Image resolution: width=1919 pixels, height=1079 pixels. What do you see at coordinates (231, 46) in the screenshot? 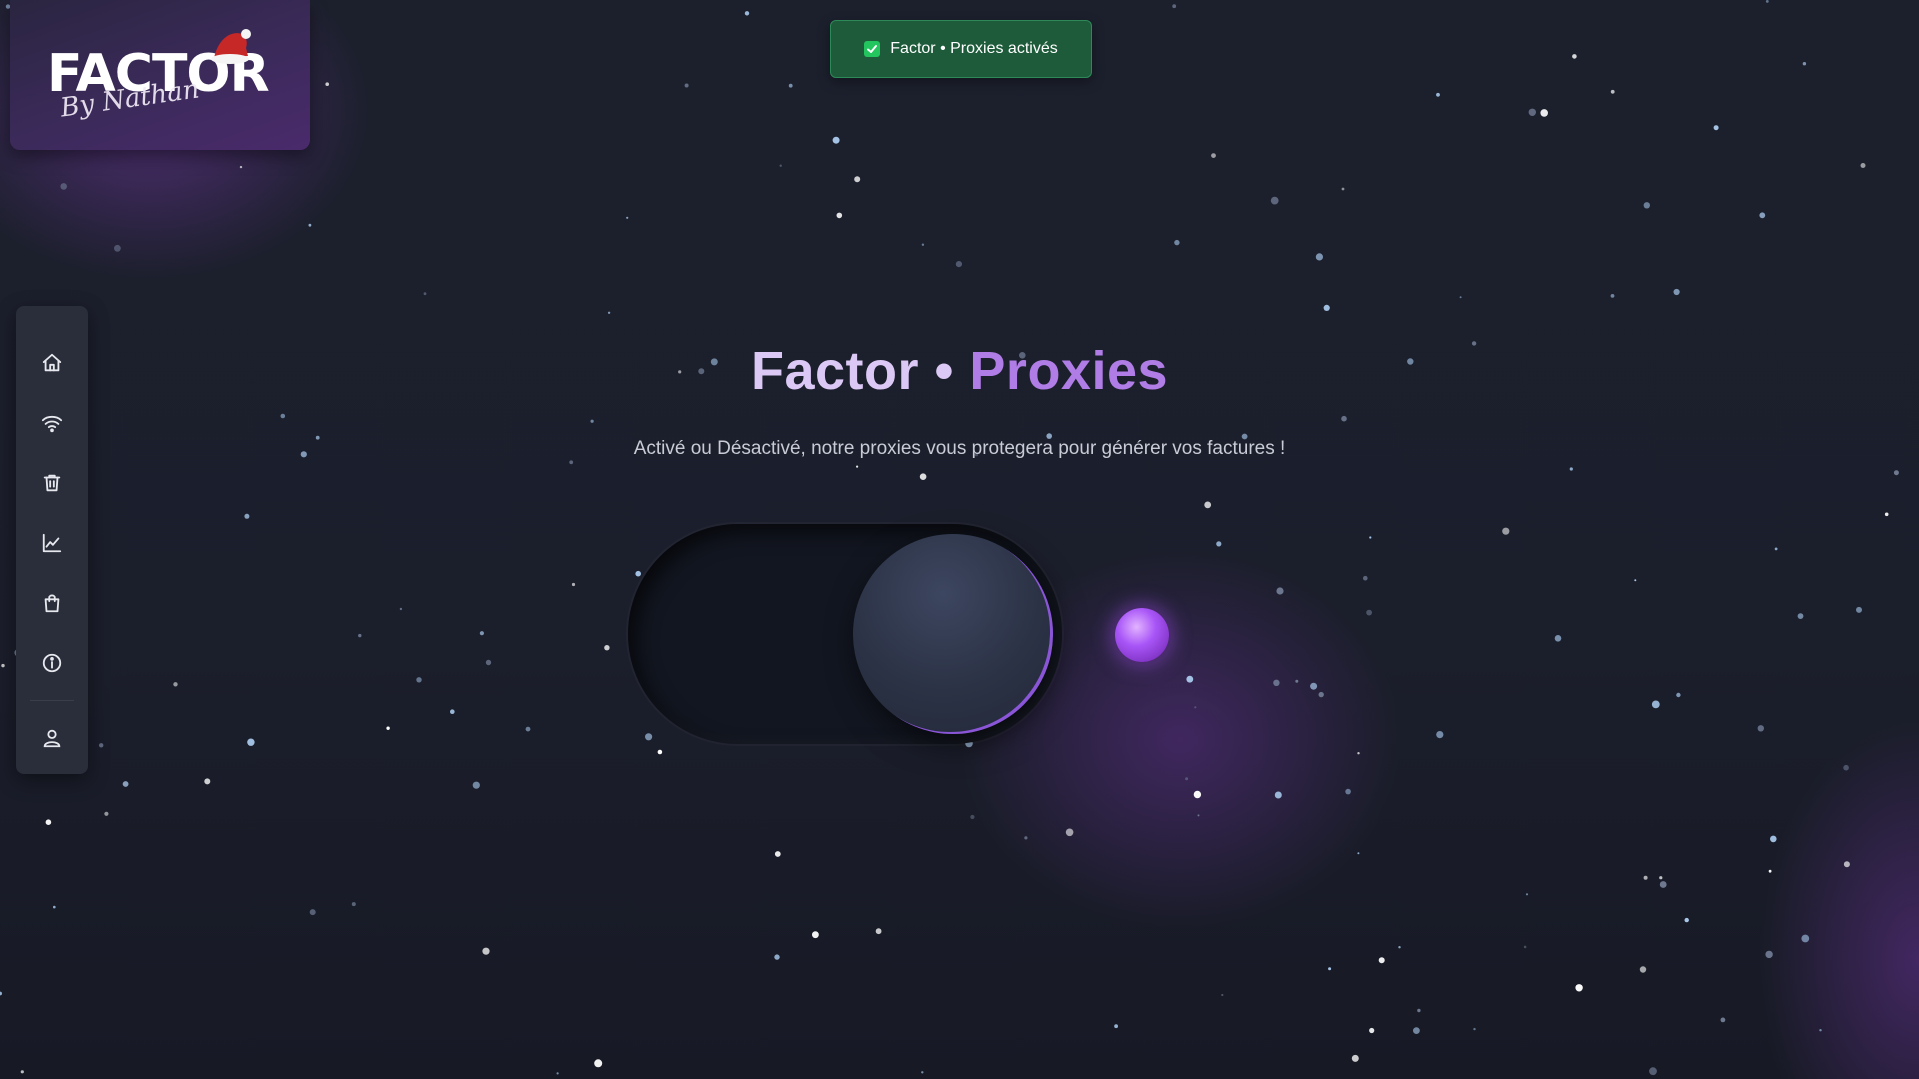
I see `santa-hat-icon` at bounding box center [231, 46].